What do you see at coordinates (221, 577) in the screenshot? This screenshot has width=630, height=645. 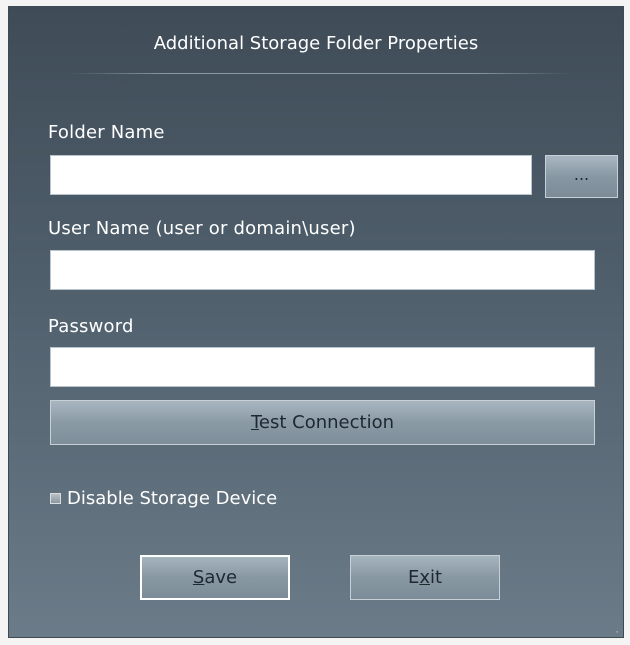 I see `save-label: ave` at bounding box center [221, 577].